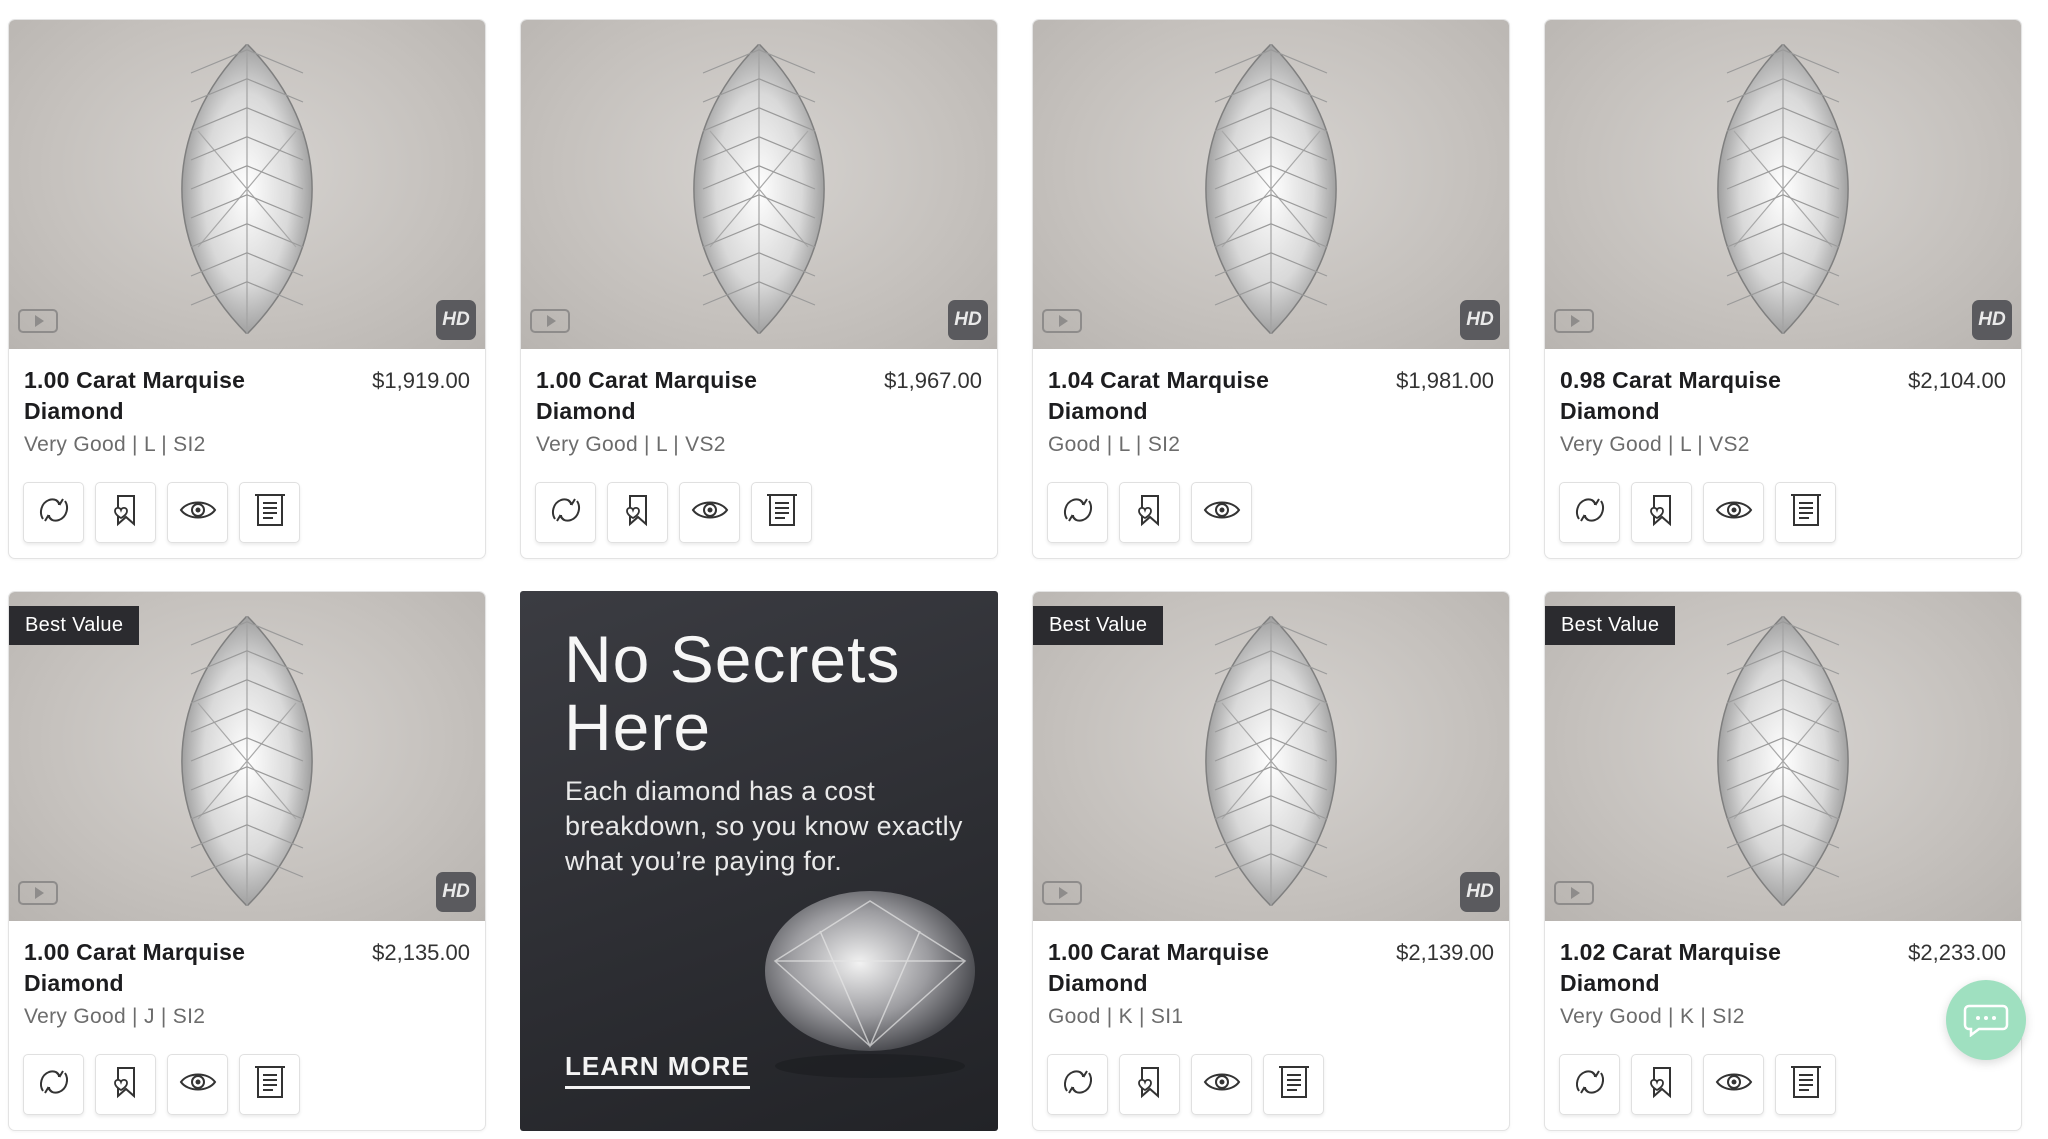 The width and height of the screenshot is (2048, 1139). I want to click on product-specs: Very Good | L | VS2, so click(1655, 444).